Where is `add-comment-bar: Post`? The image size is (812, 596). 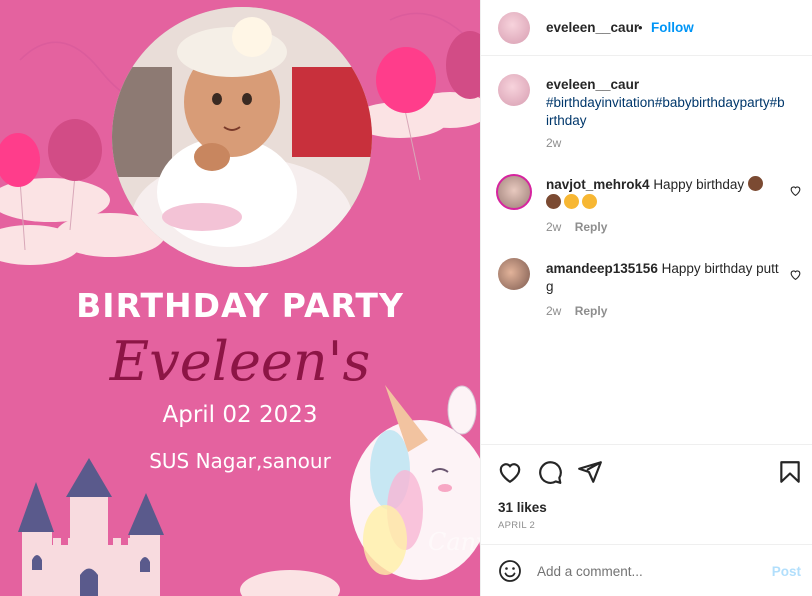
add-comment-bar: Post is located at coordinates (646, 570).